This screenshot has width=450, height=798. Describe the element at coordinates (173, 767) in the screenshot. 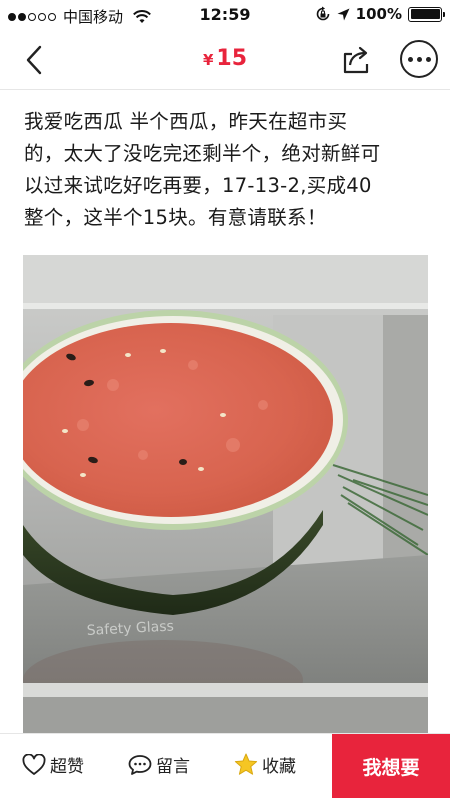

I see `comment-label: 留言` at that location.